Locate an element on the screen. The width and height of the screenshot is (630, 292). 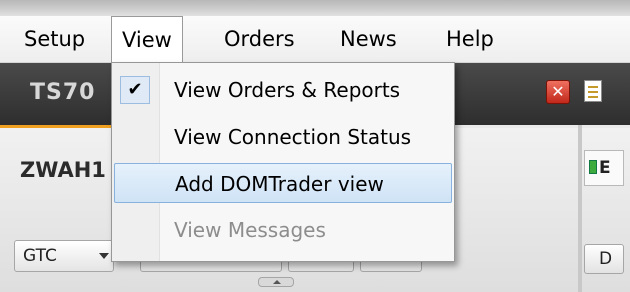
menu-help: Help is located at coordinates (470, 39).